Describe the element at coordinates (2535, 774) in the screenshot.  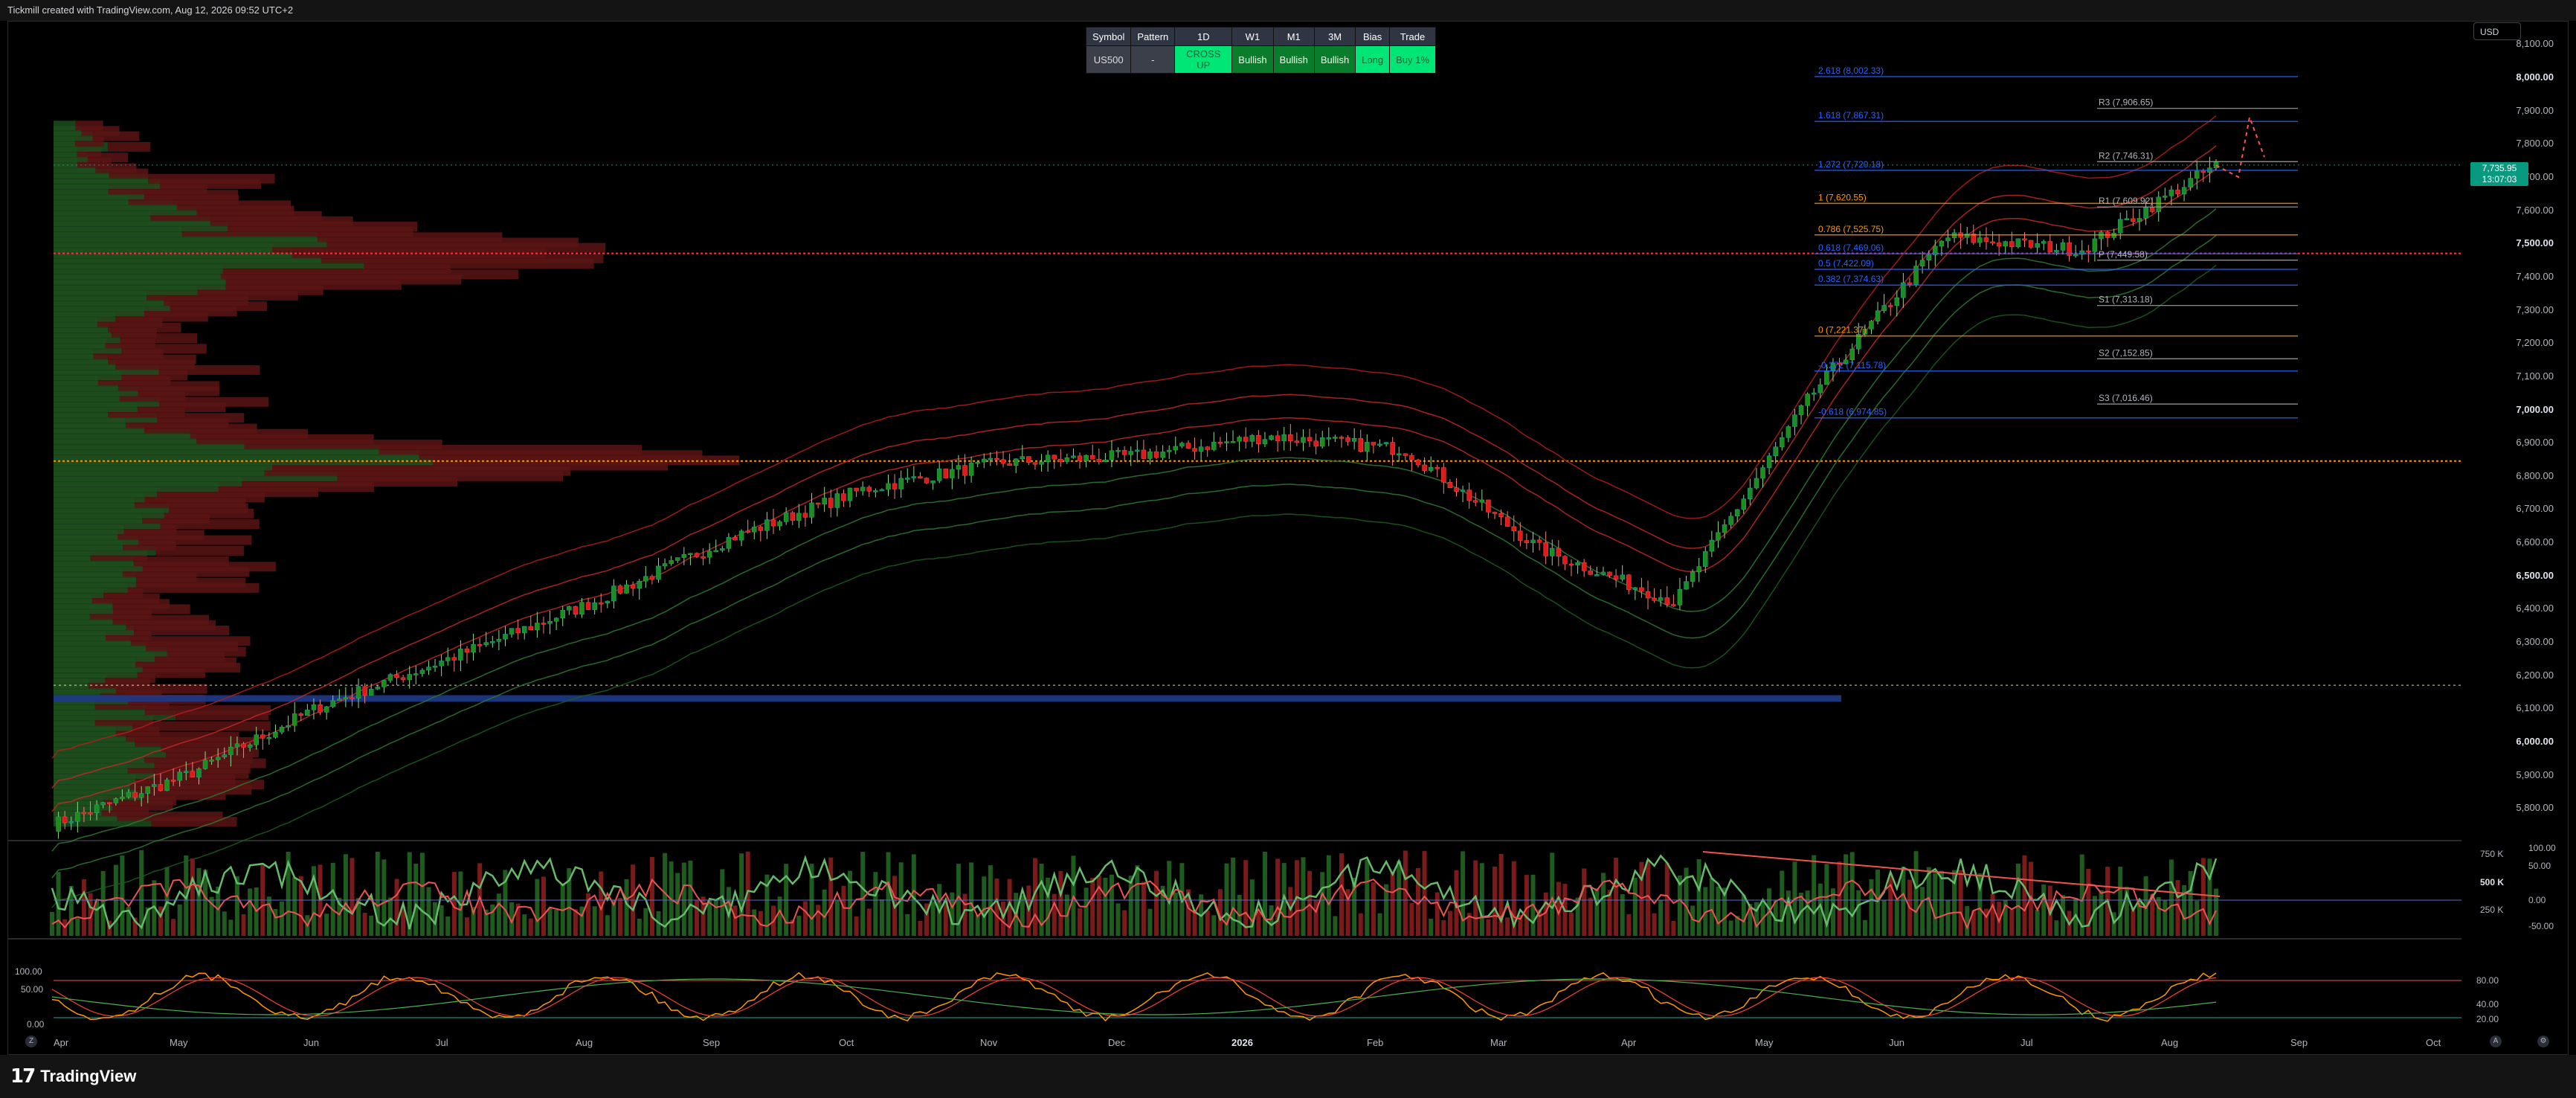
I see `price-tick: 5,900.00` at that location.